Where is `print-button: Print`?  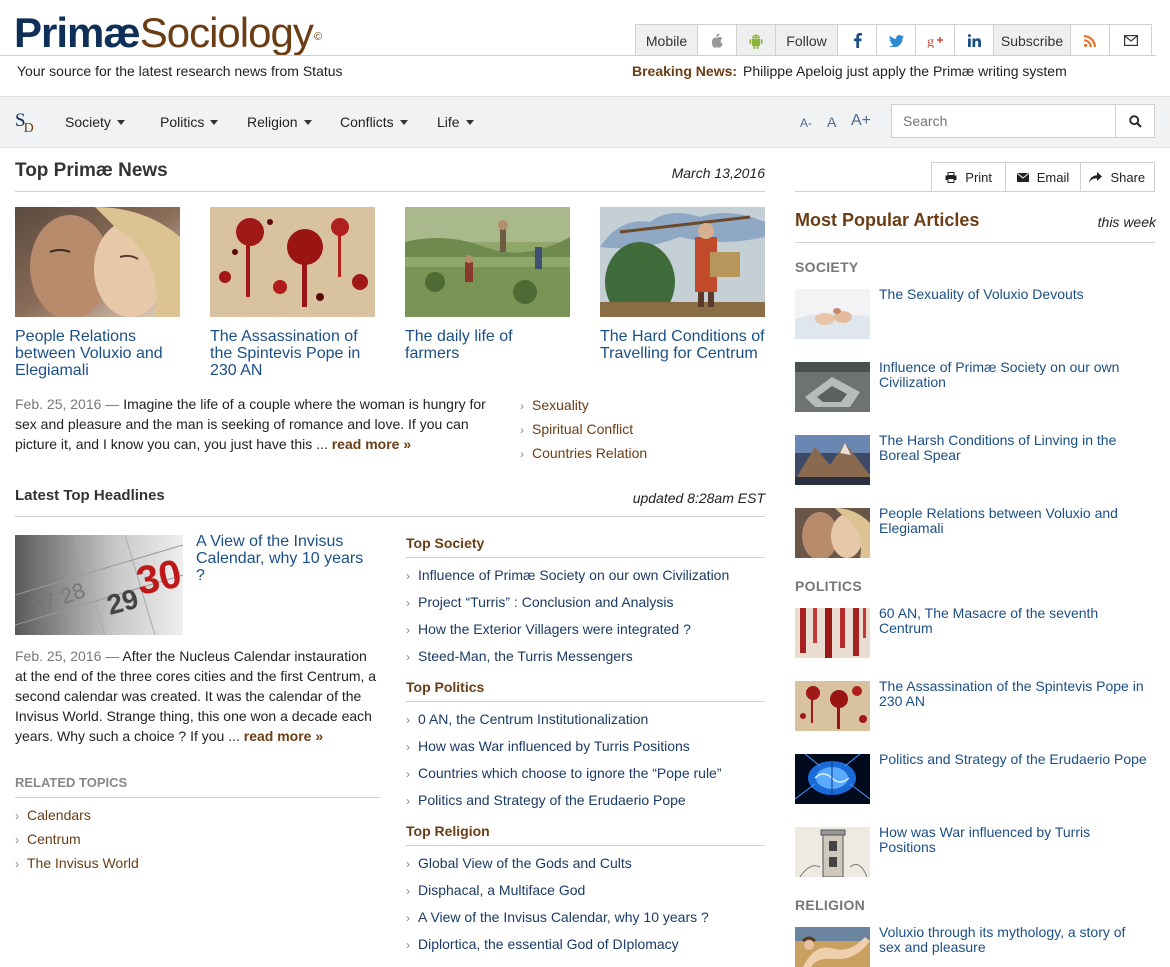 print-button: Print is located at coordinates (969, 177).